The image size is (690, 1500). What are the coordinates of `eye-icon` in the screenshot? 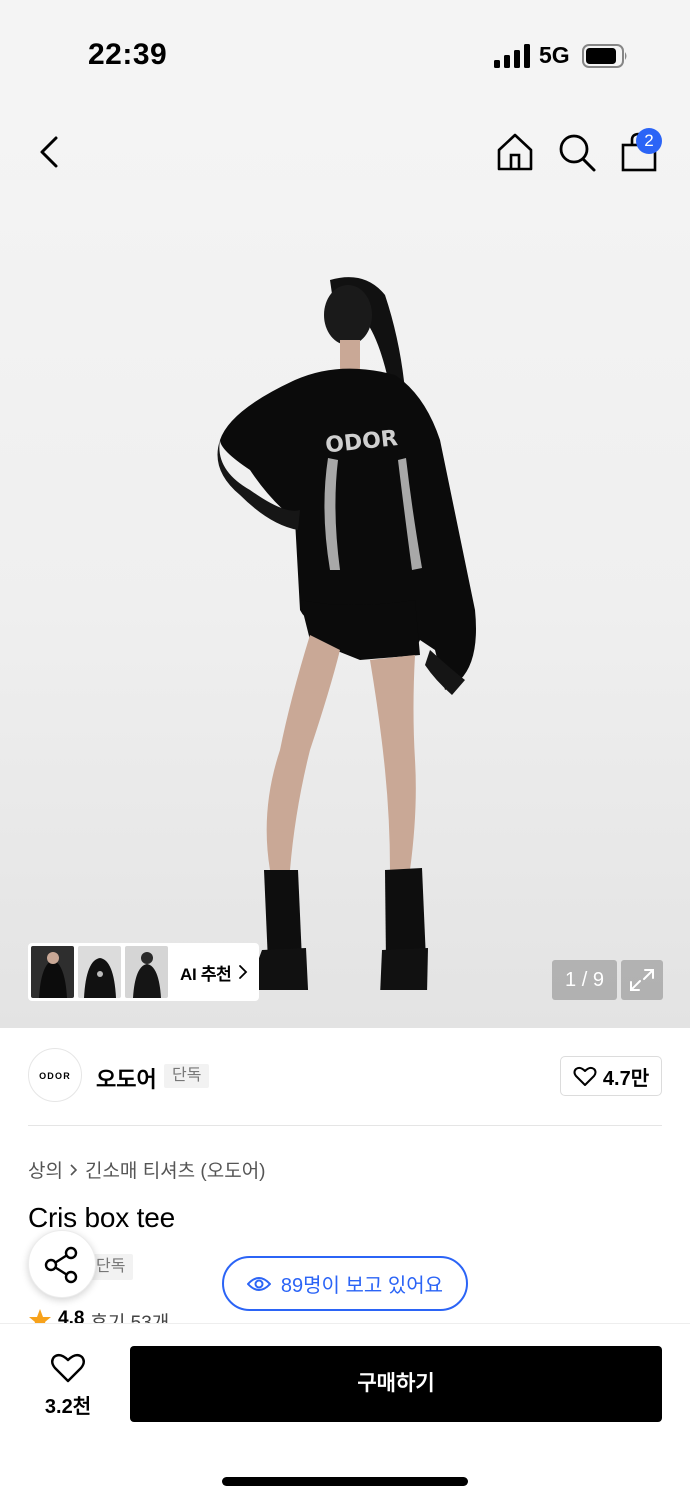 It's located at (258, 1283).